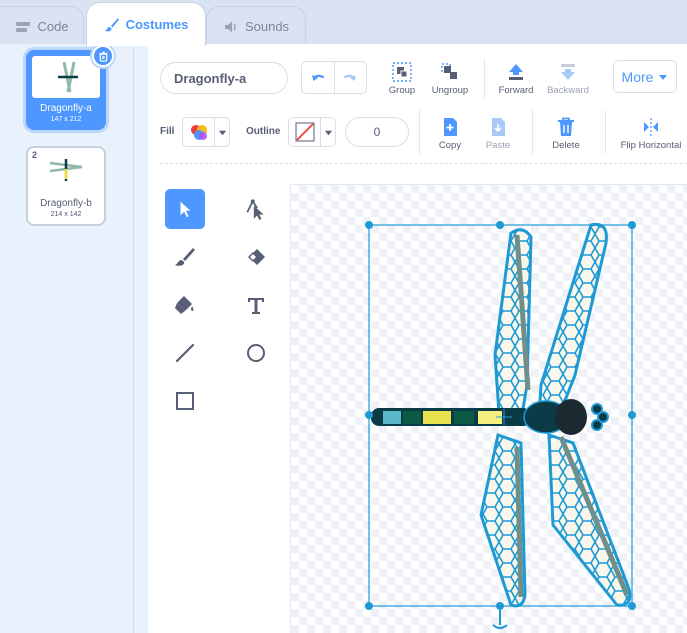 The image size is (687, 633). What do you see at coordinates (263, 131) in the screenshot?
I see `outline-label: Outline` at bounding box center [263, 131].